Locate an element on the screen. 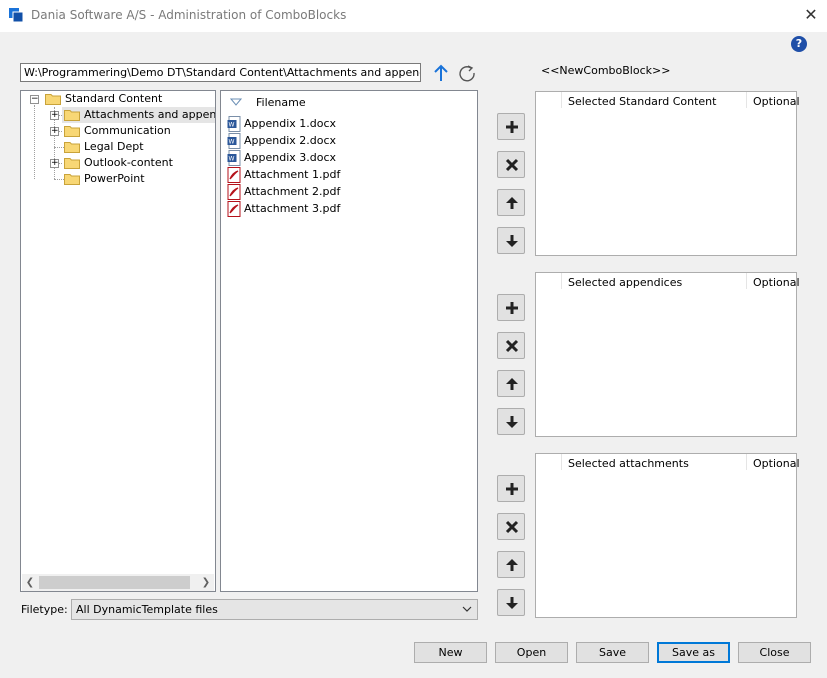 This screenshot has width=827, height=678. close-button: Close is located at coordinates (774, 652).